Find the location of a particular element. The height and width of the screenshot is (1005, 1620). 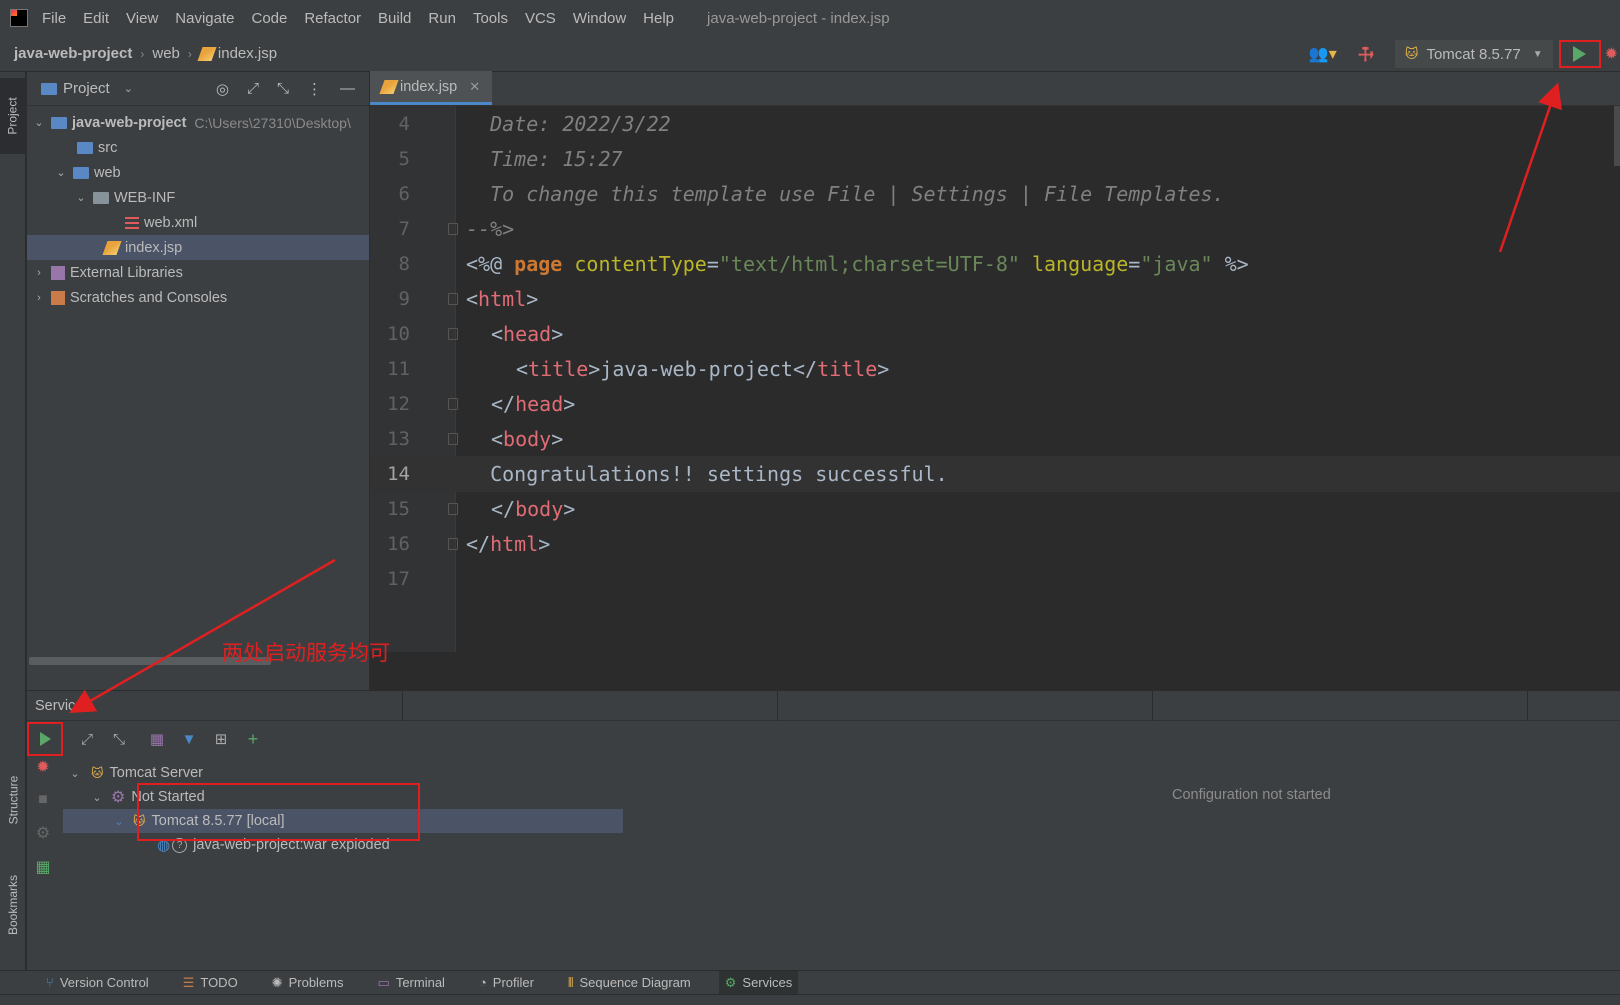

filter-icon: ▼ is located at coordinates (189, 739).